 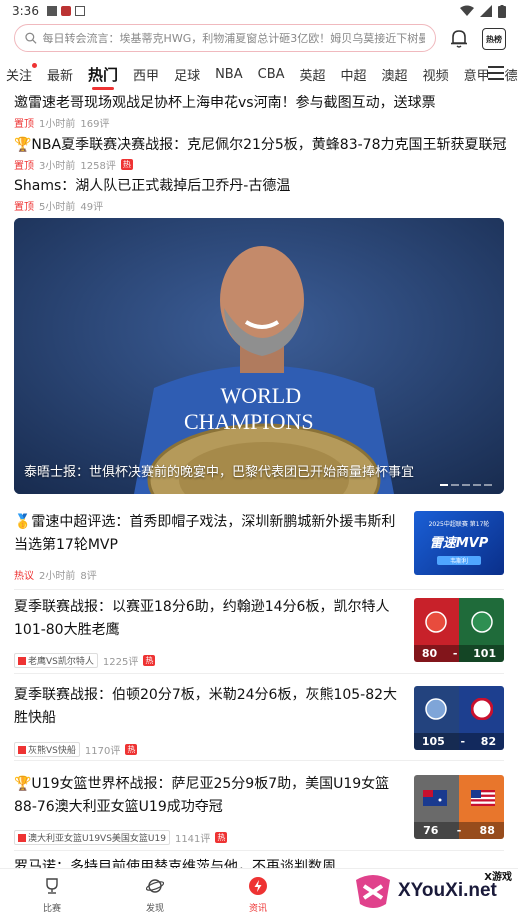 What do you see at coordinates (459, 560) in the screenshot?
I see `thumb-player-name: 韦斯利` at bounding box center [459, 560].